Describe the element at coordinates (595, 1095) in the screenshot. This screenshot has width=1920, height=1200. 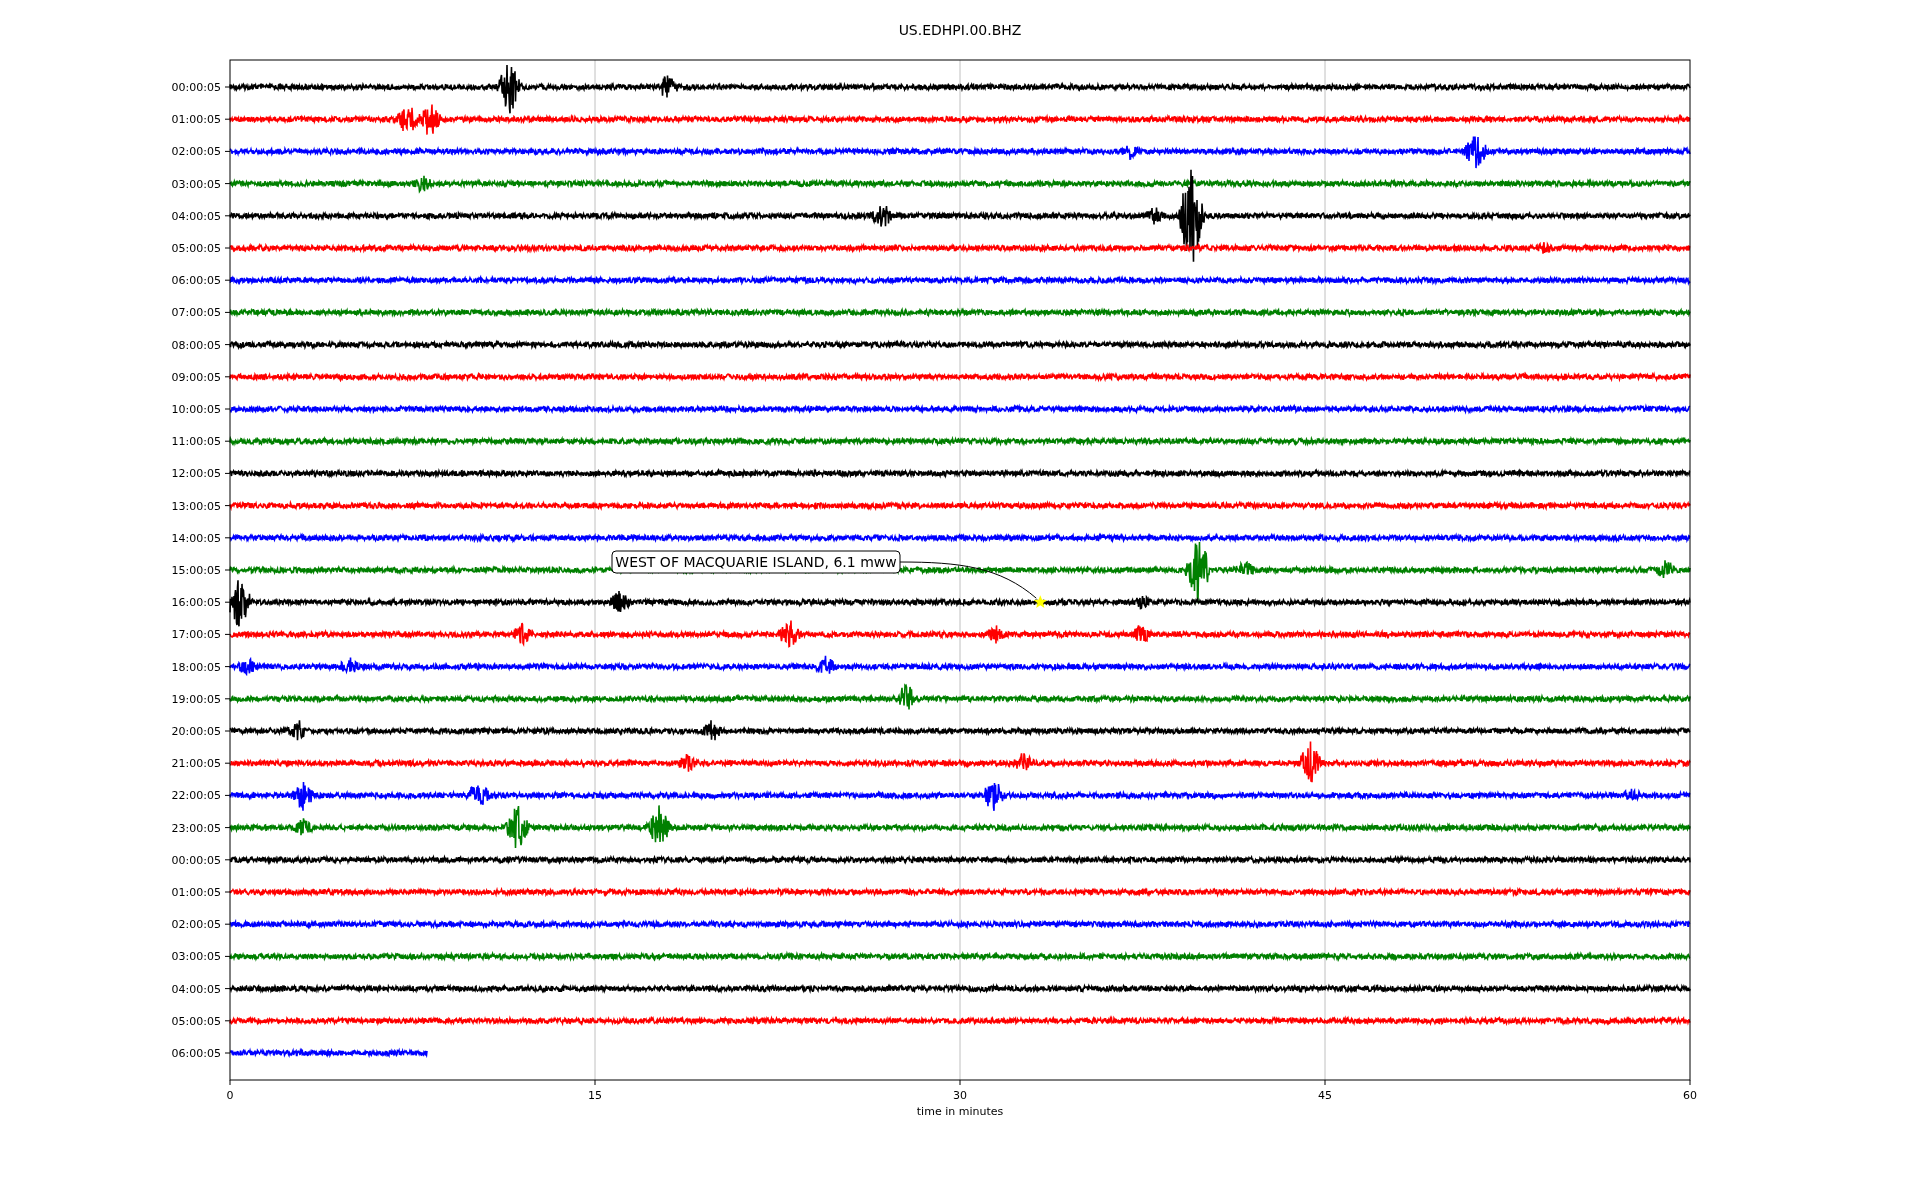
I see `x-tick-label: 15` at that location.